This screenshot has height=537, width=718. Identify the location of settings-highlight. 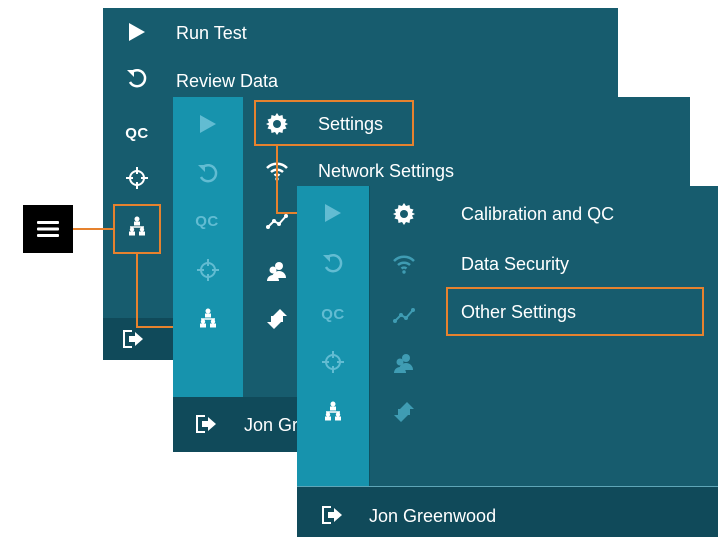
(334, 123).